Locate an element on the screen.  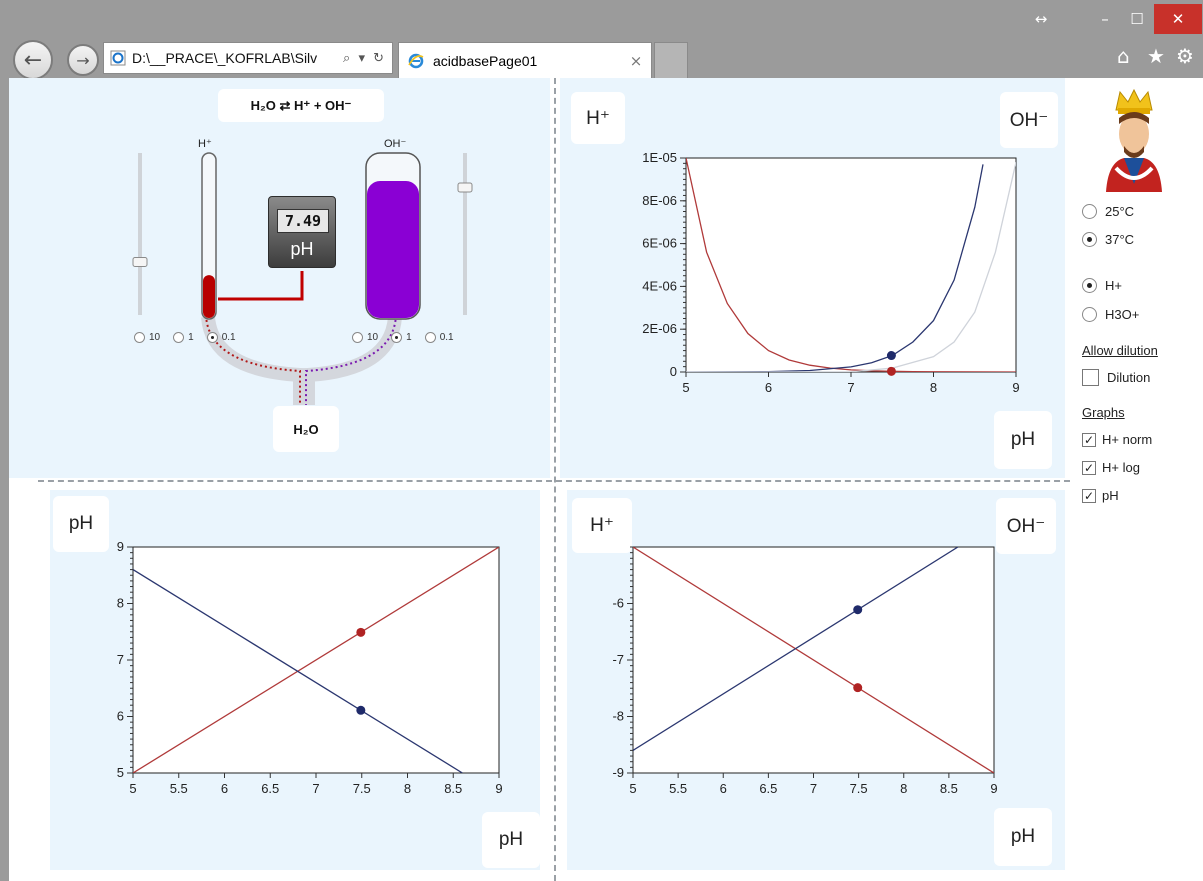
temp-25-option: 25°C is located at coordinates (1108, 211).